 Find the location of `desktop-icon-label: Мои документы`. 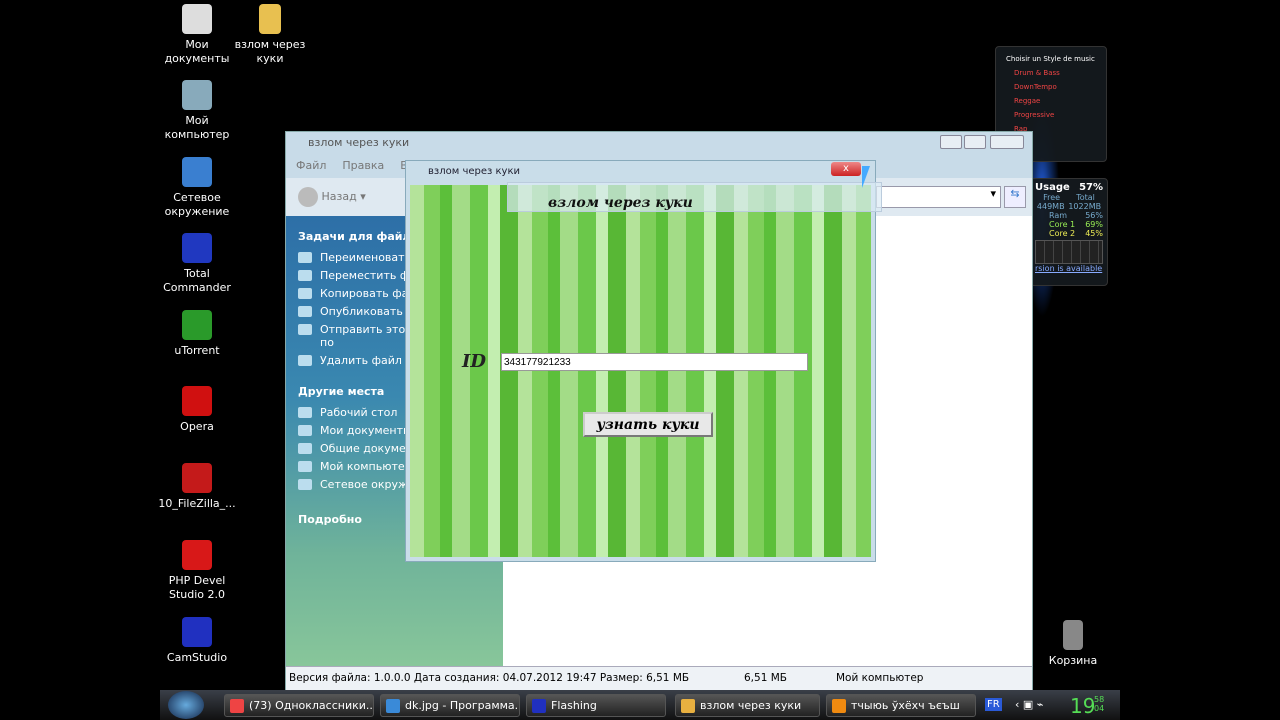

desktop-icon-label: Мои документы is located at coordinates (197, 51).